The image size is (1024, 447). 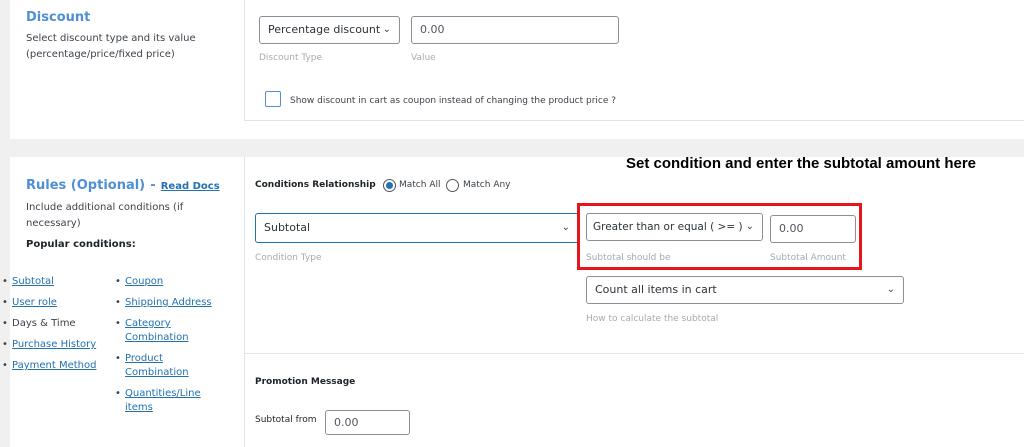 I want to click on condition-link-shipping-address: Shipping Address, so click(x=168, y=302).